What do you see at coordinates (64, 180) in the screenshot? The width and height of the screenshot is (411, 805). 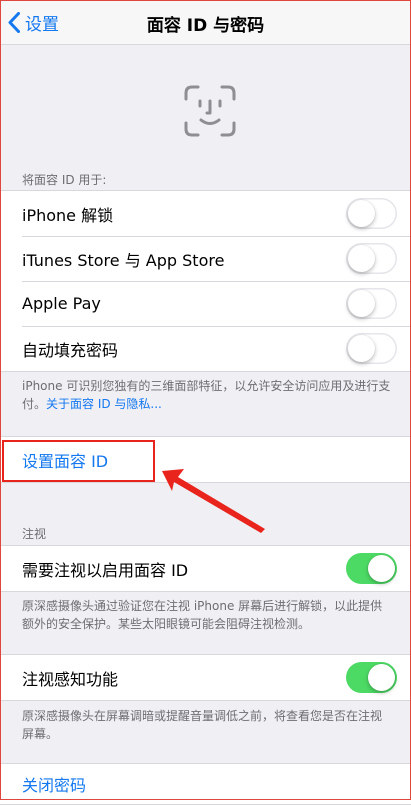 I see `use-face-id-header: 将面容 ID 用于:` at bounding box center [64, 180].